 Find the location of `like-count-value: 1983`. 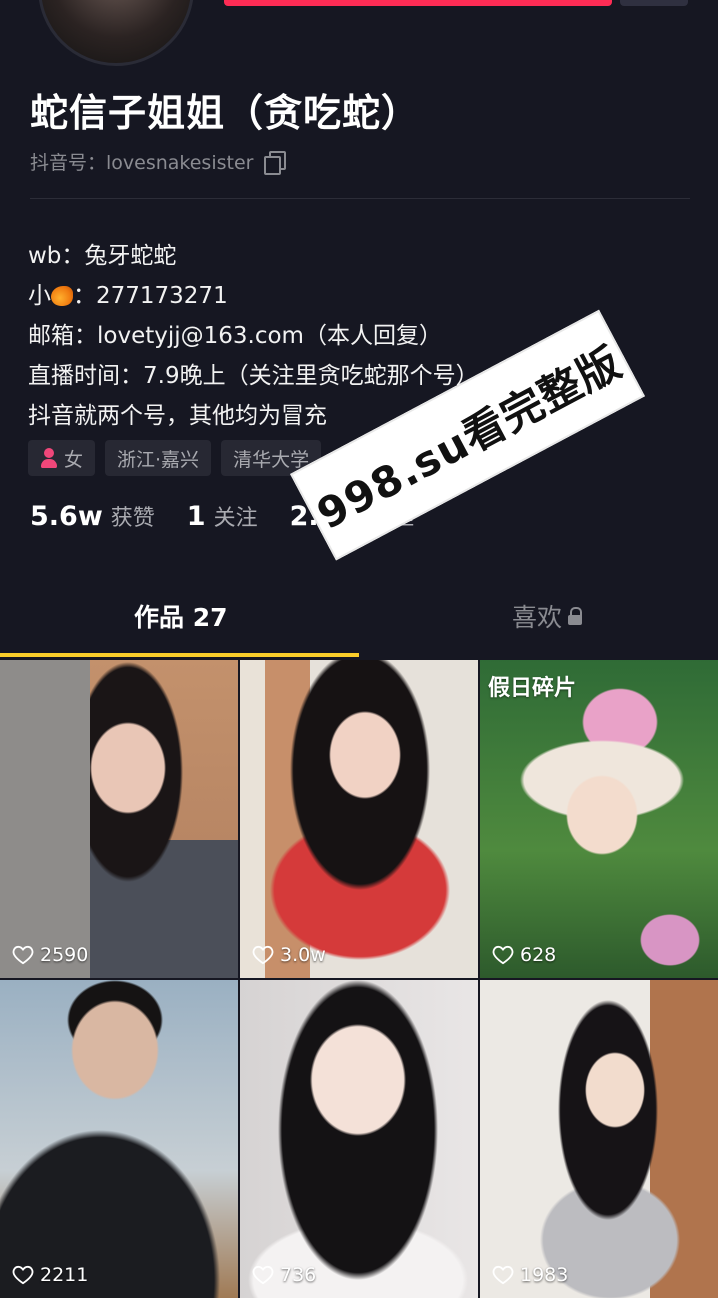

like-count-value: 1983 is located at coordinates (544, 1275).